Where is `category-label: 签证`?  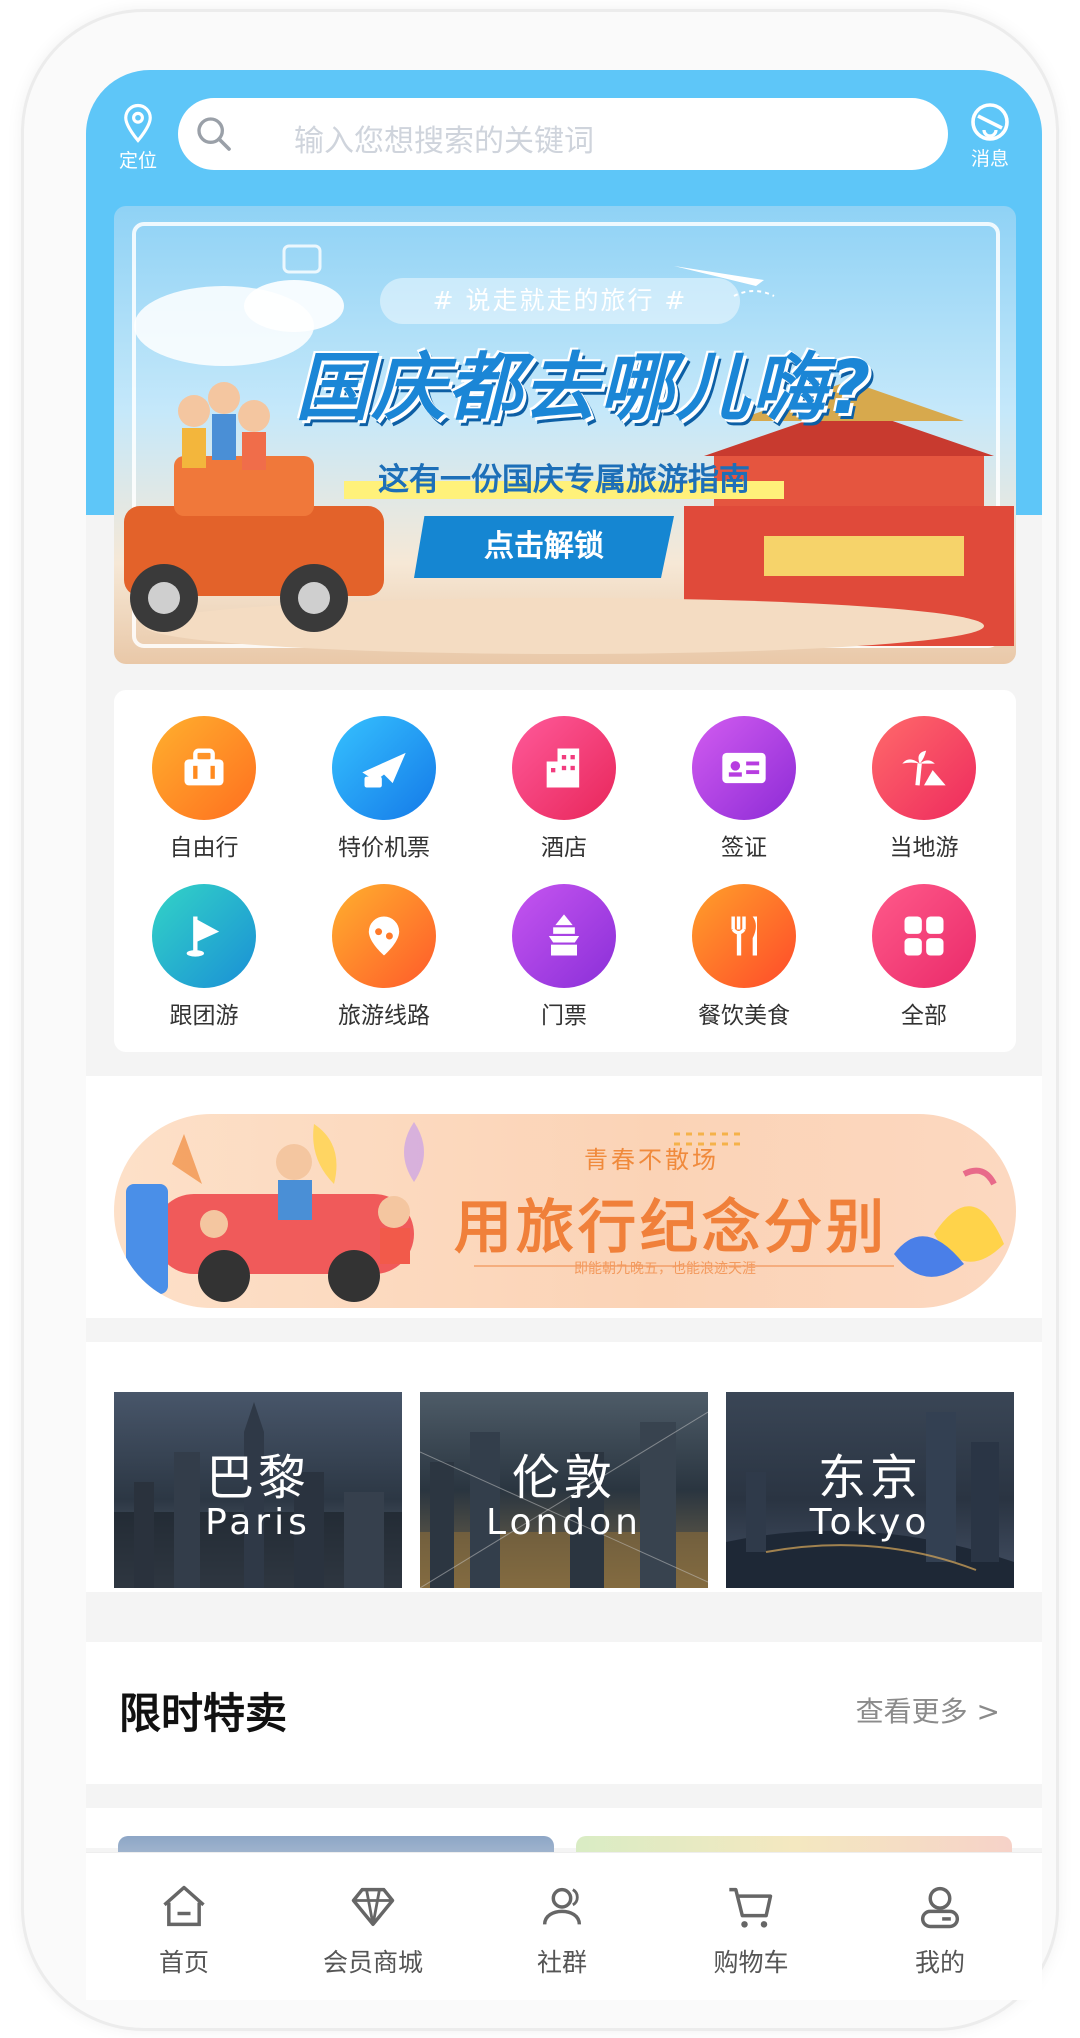 category-label: 签证 is located at coordinates (744, 848).